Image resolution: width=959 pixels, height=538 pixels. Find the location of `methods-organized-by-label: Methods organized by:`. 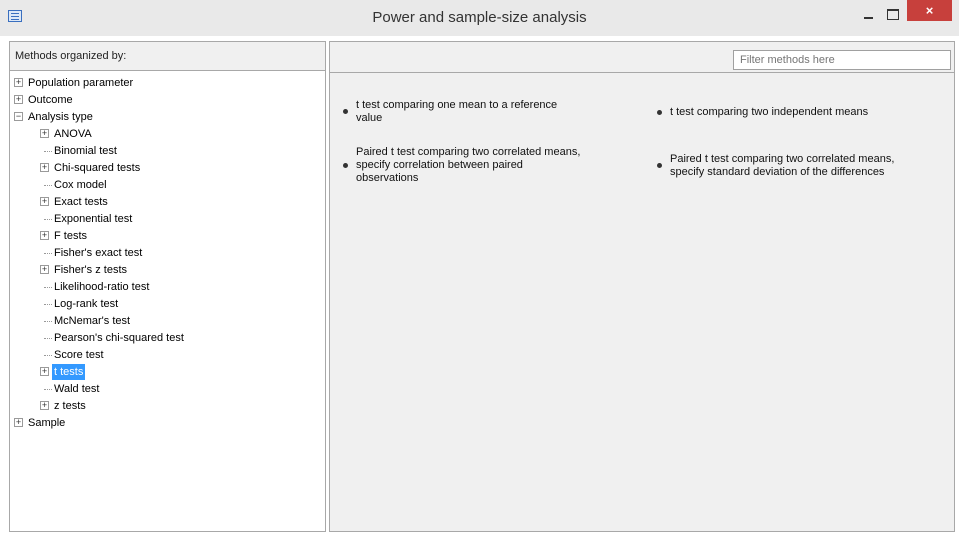

methods-organized-by-label: Methods organized by: is located at coordinates (71, 56).